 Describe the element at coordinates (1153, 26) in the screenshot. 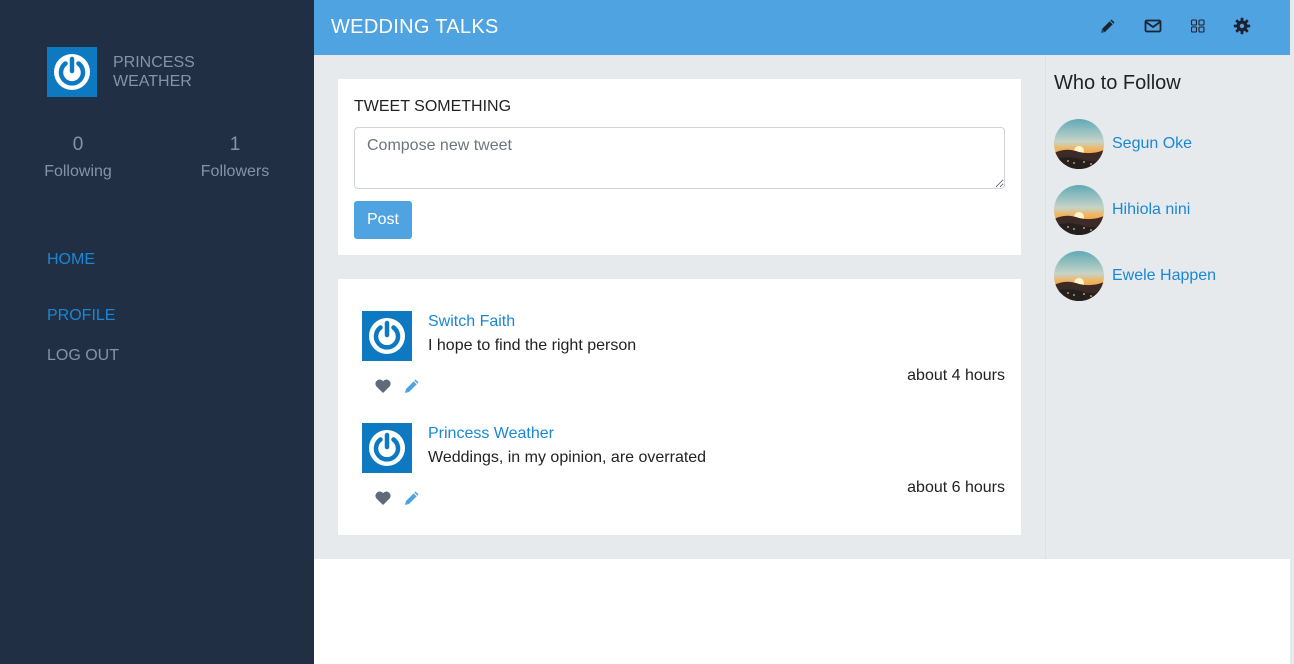

I see `envelope-icon` at that location.